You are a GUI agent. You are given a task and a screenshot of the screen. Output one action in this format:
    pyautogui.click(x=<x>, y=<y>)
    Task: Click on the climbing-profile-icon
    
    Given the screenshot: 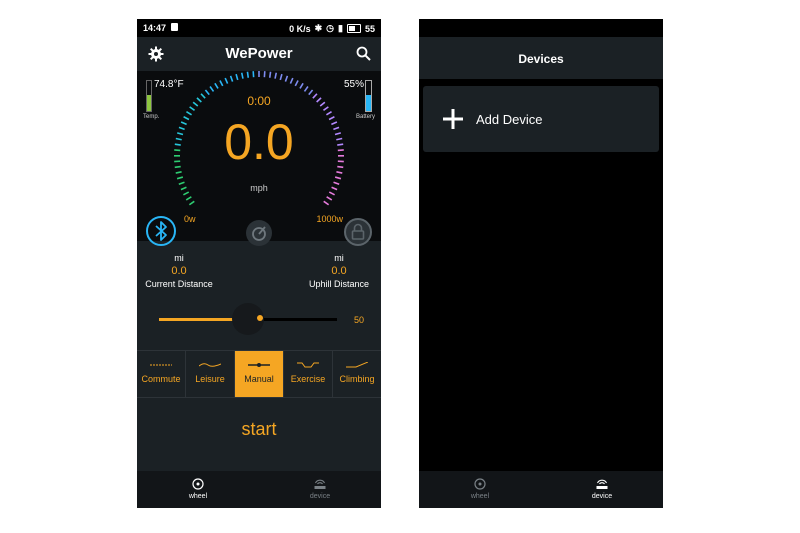 What is the action you would take?
    pyautogui.click(x=357, y=365)
    